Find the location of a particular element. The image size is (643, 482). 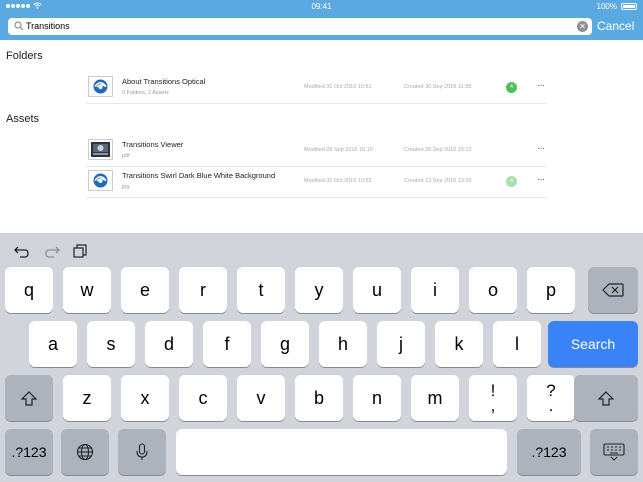

space-key is located at coordinates (341, 452).